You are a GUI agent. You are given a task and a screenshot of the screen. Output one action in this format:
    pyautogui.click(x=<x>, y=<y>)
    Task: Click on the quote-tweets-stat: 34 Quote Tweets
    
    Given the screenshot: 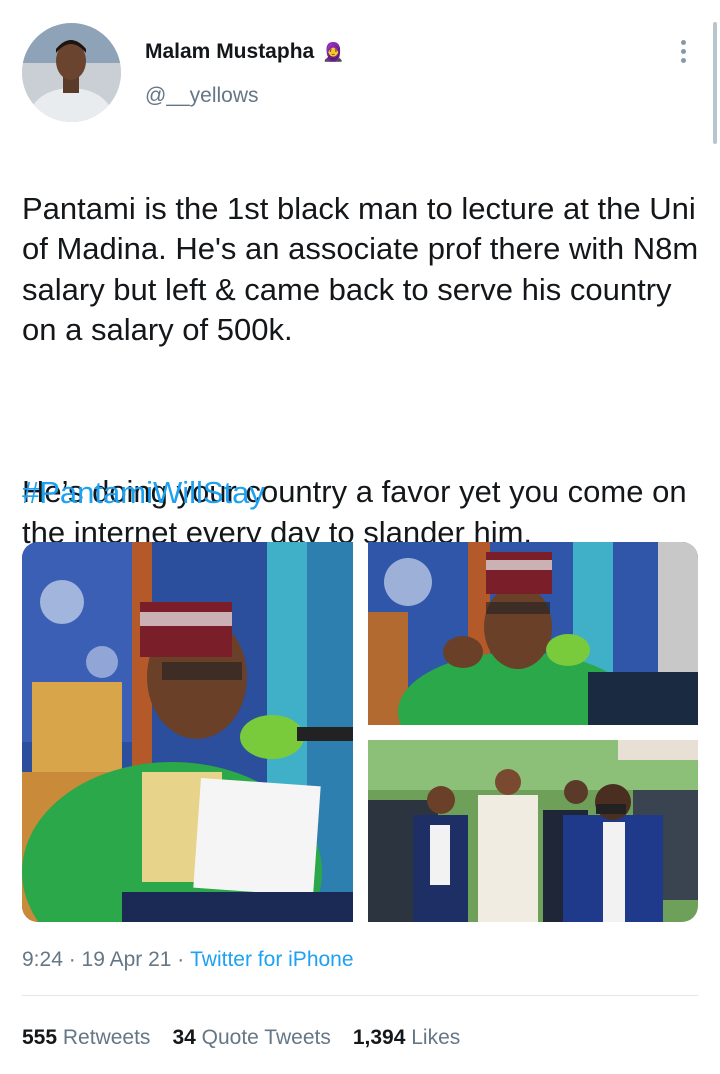 What is the action you would take?
    pyautogui.click(x=251, y=1038)
    